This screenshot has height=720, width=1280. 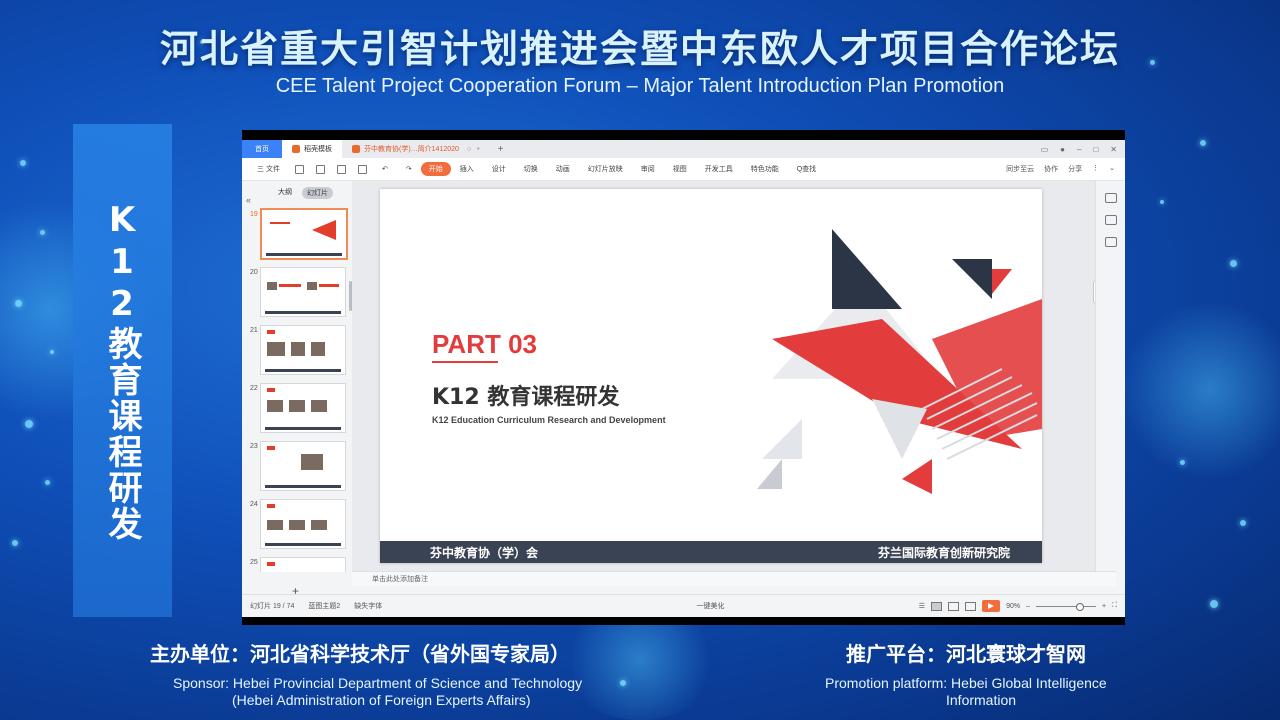 I want to click on slide-part-label: PART 03, so click(x=484, y=344).